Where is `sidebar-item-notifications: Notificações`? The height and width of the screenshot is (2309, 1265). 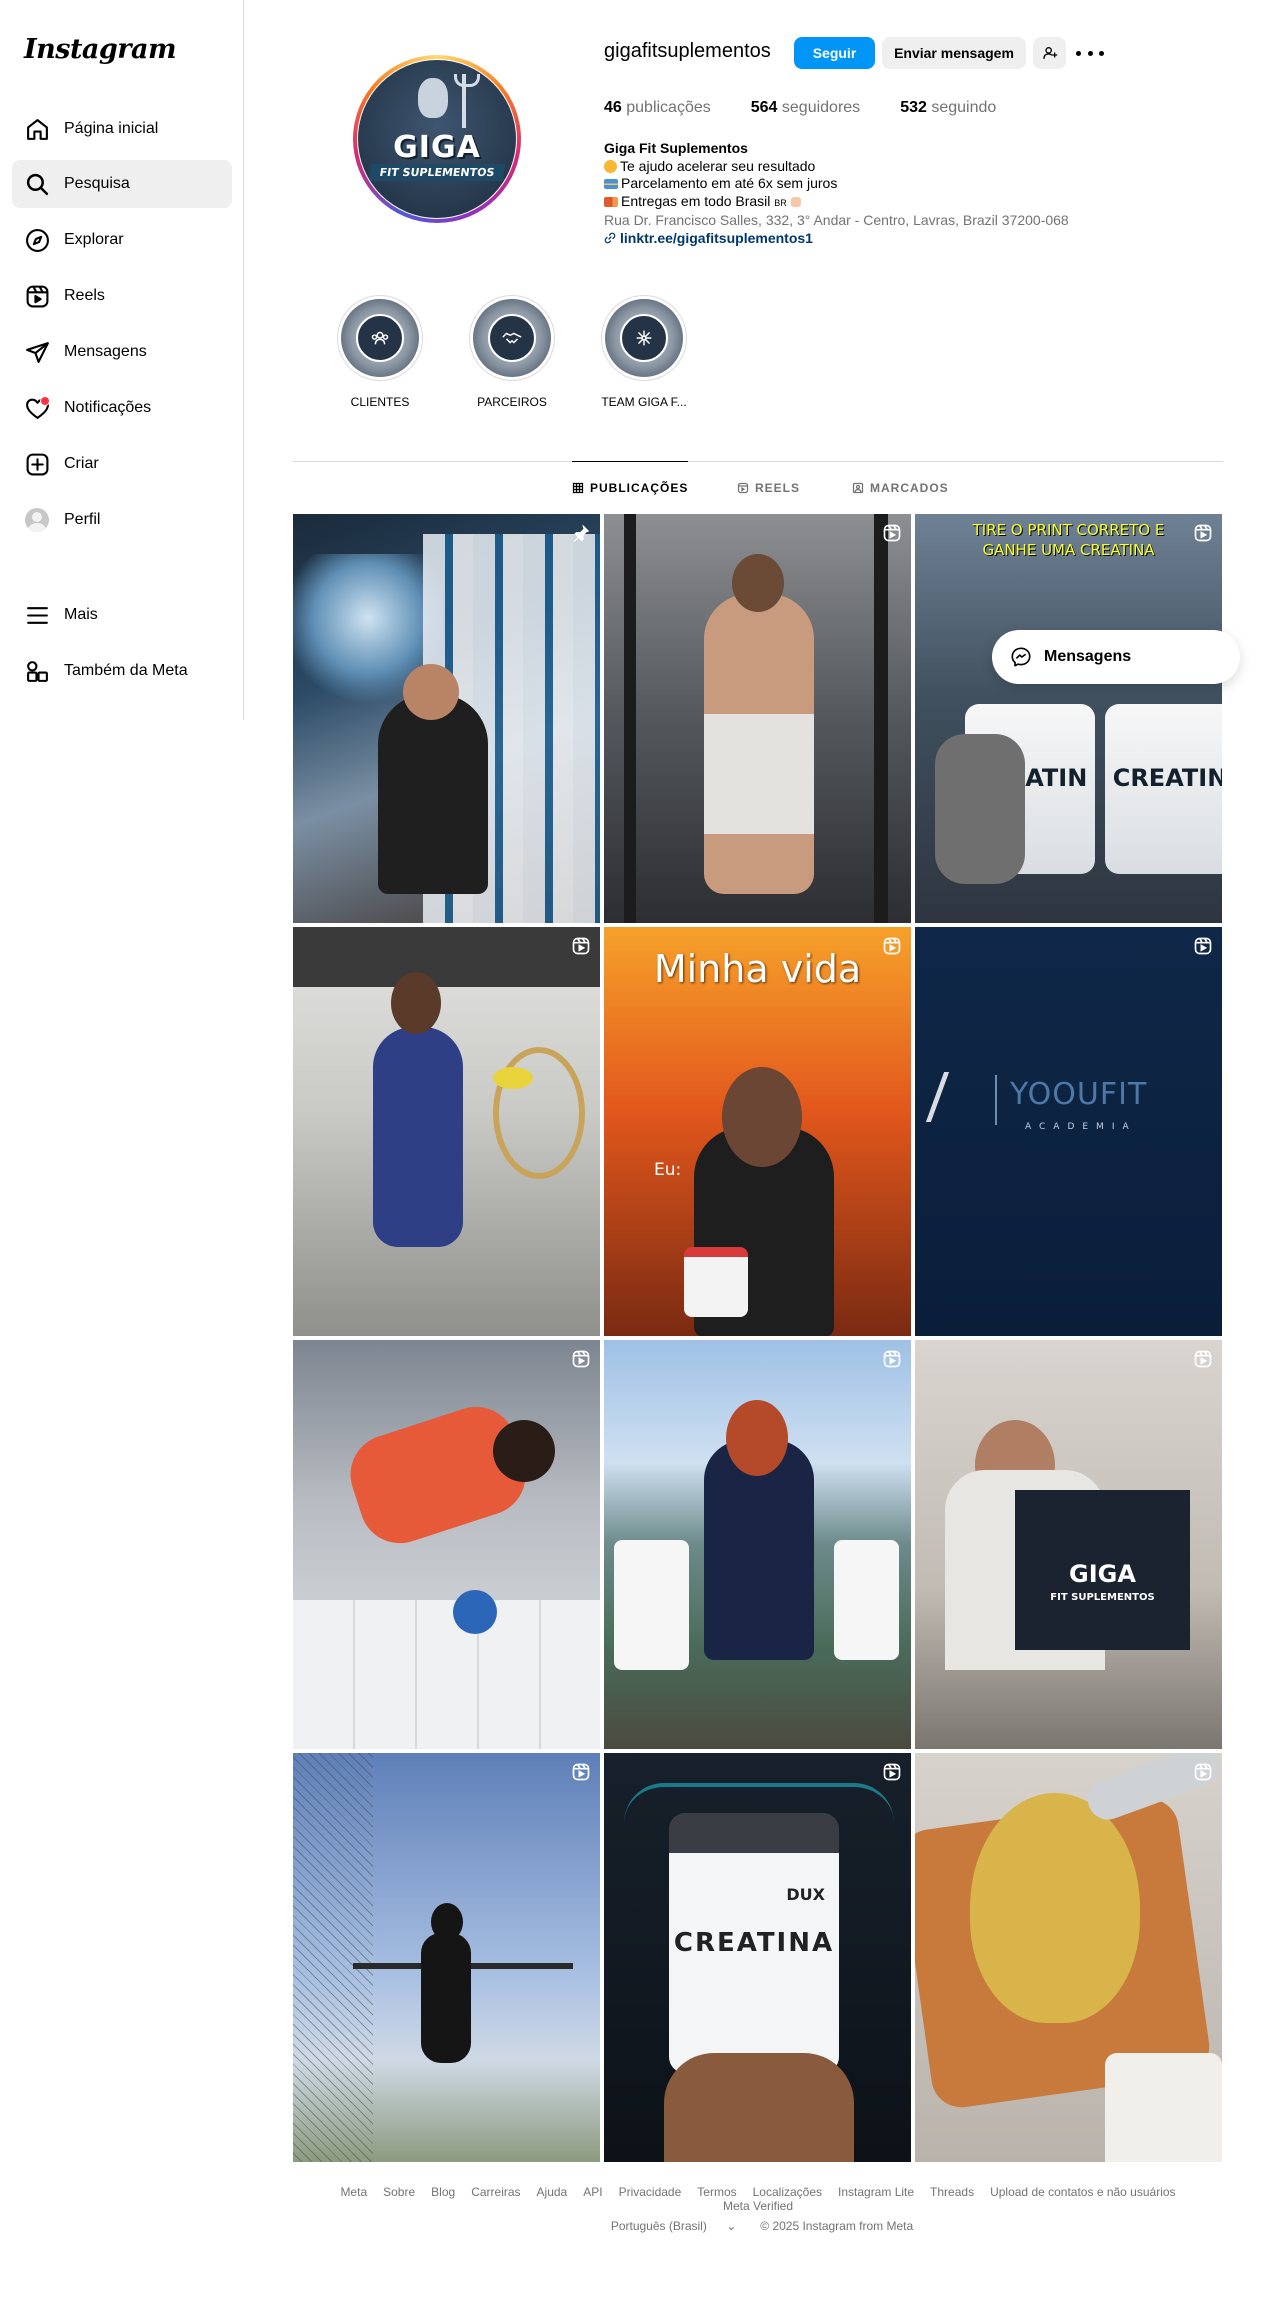 sidebar-item-notifications: Notificações is located at coordinates (122, 408).